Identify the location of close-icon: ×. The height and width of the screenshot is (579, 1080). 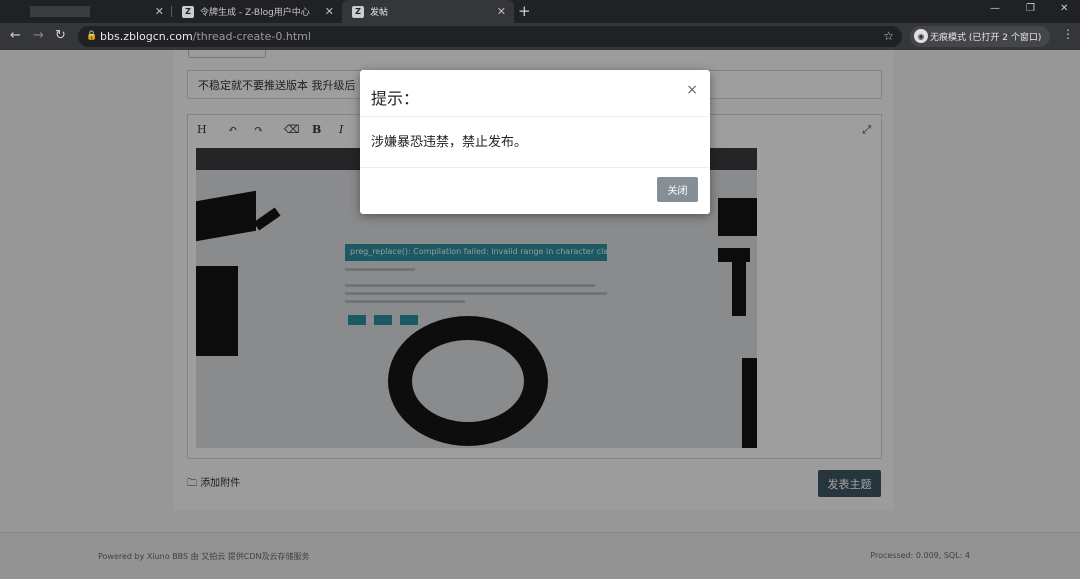
(692, 90).